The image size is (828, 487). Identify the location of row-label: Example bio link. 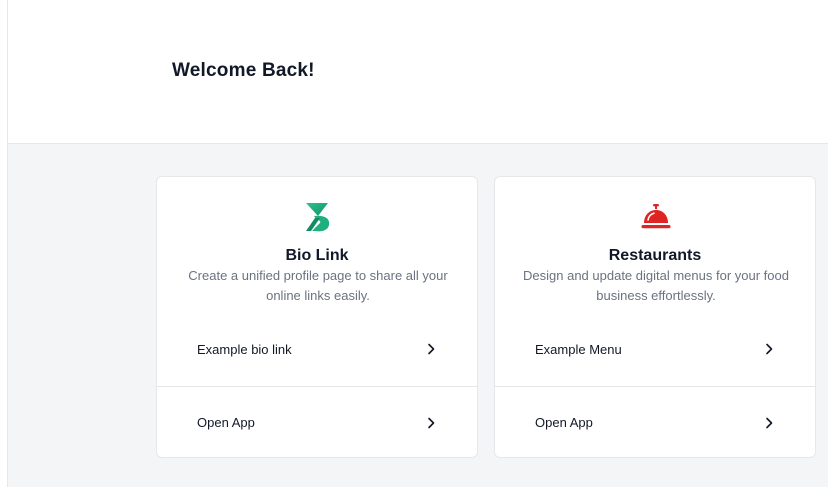
(244, 349).